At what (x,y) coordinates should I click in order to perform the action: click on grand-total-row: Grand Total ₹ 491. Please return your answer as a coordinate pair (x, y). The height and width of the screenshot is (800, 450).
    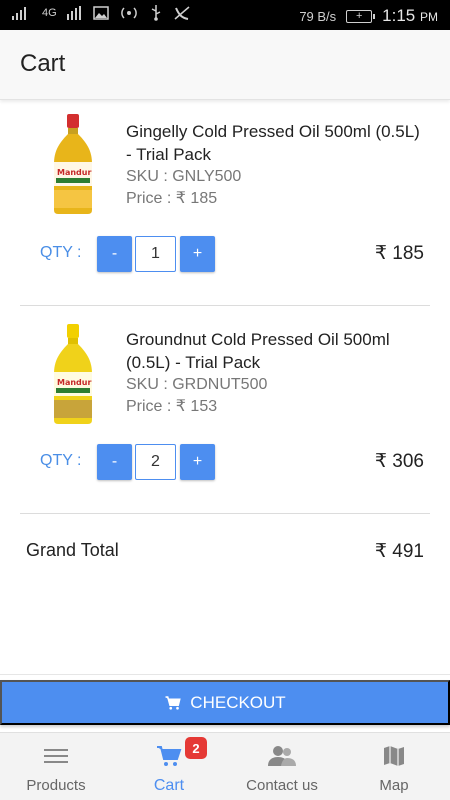
    Looking at the image, I should click on (225, 552).